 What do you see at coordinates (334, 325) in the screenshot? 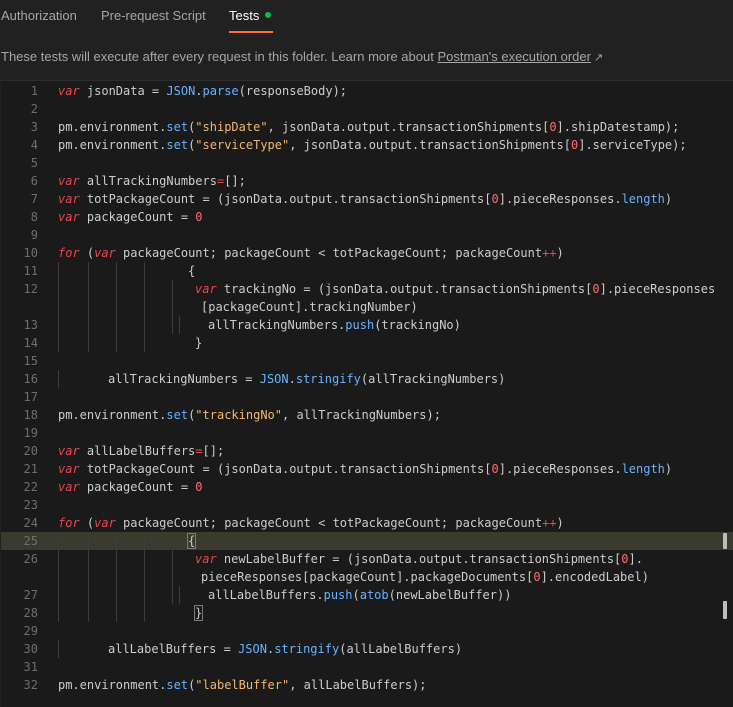
I see `code-text: allTrackingNumbers.push(trackingNo)` at bounding box center [334, 325].